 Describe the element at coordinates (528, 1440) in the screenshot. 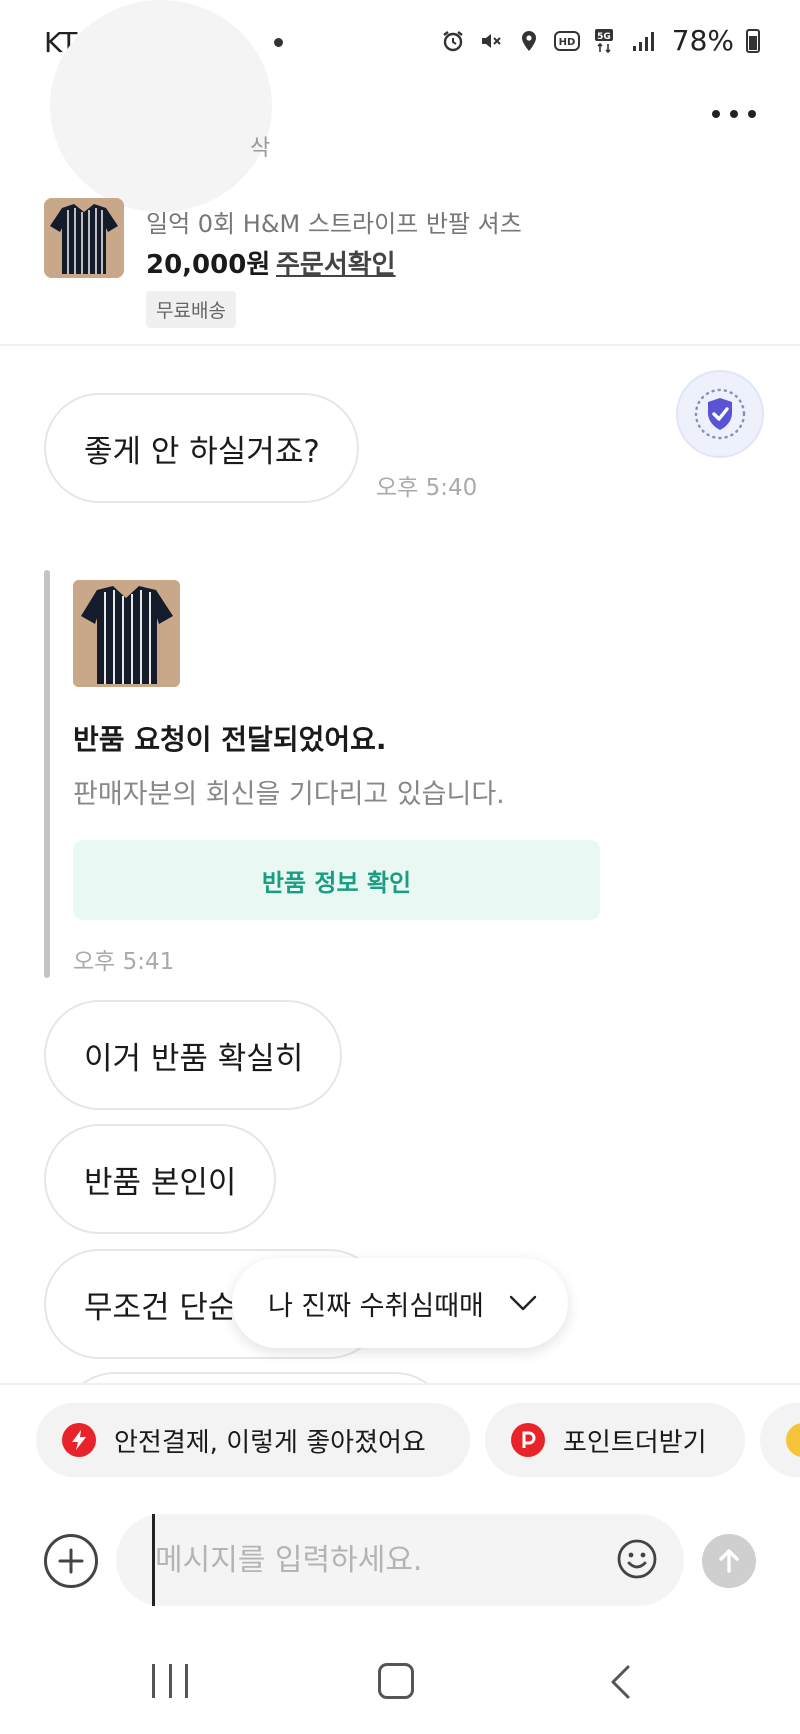

I see `point-p-icon` at that location.